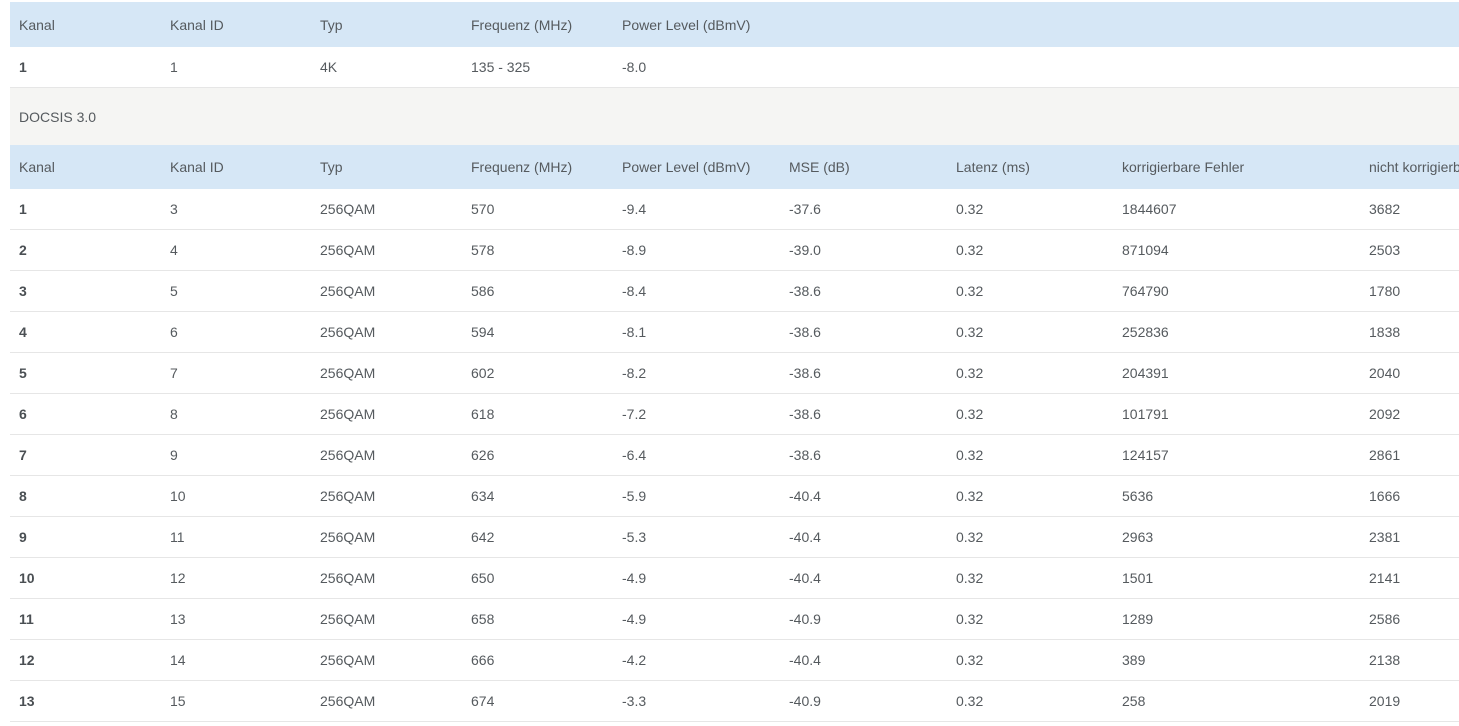 This screenshot has height=726, width=1459. What do you see at coordinates (178, 701) in the screenshot?
I see `cell-kanal-id: 15` at bounding box center [178, 701].